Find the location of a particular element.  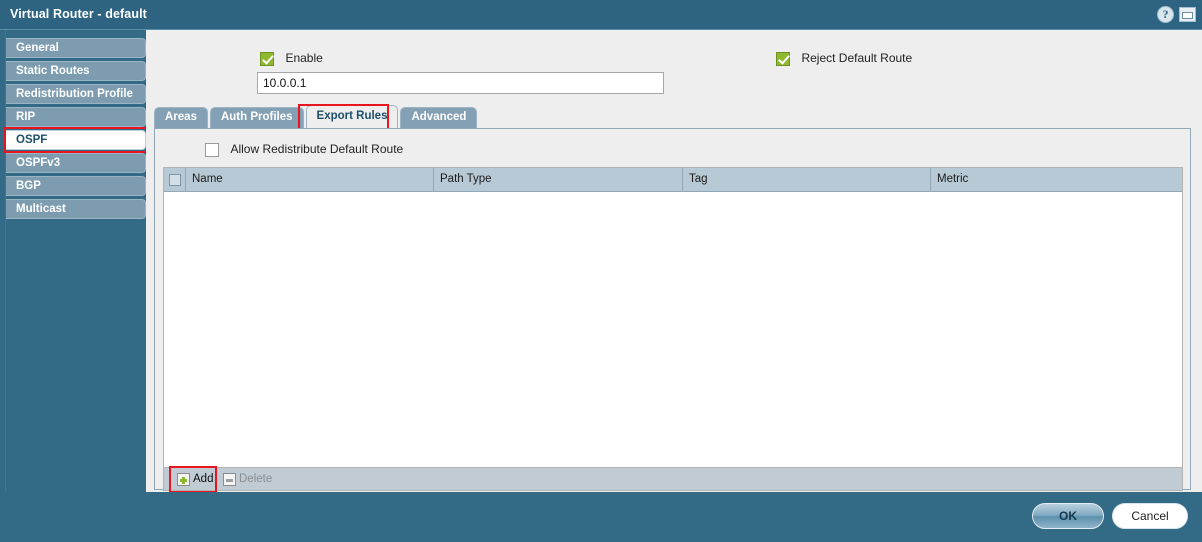

dialog-footer: OK Cancel is located at coordinates (601, 517).